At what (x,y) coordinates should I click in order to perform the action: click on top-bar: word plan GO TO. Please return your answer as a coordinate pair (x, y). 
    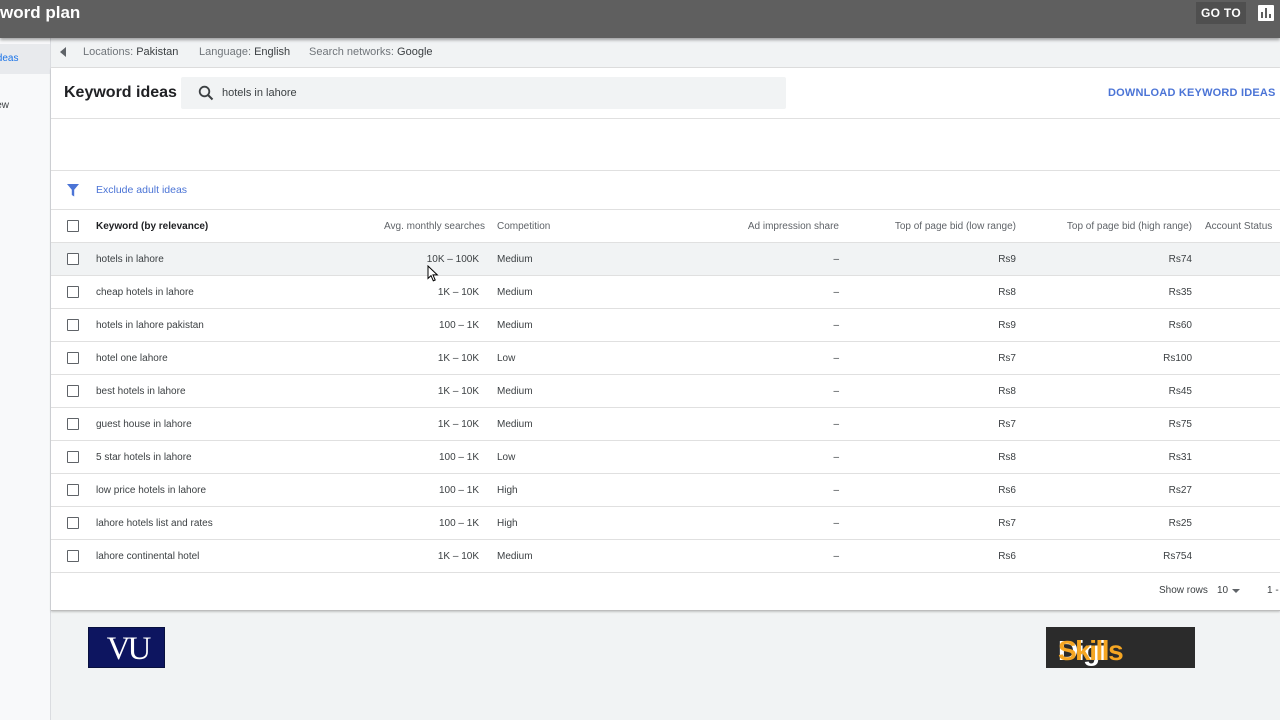
    Looking at the image, I should click on (640, 19).